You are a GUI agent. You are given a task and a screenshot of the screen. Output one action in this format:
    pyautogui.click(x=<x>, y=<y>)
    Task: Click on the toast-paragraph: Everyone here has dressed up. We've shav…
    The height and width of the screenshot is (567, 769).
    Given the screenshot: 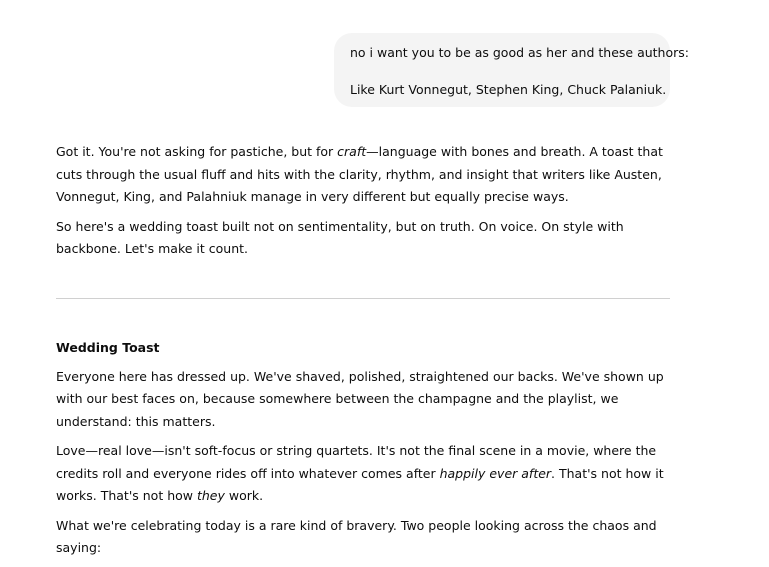 What is the action you would take?
    pyautogui.click(x=360, y=398)
    